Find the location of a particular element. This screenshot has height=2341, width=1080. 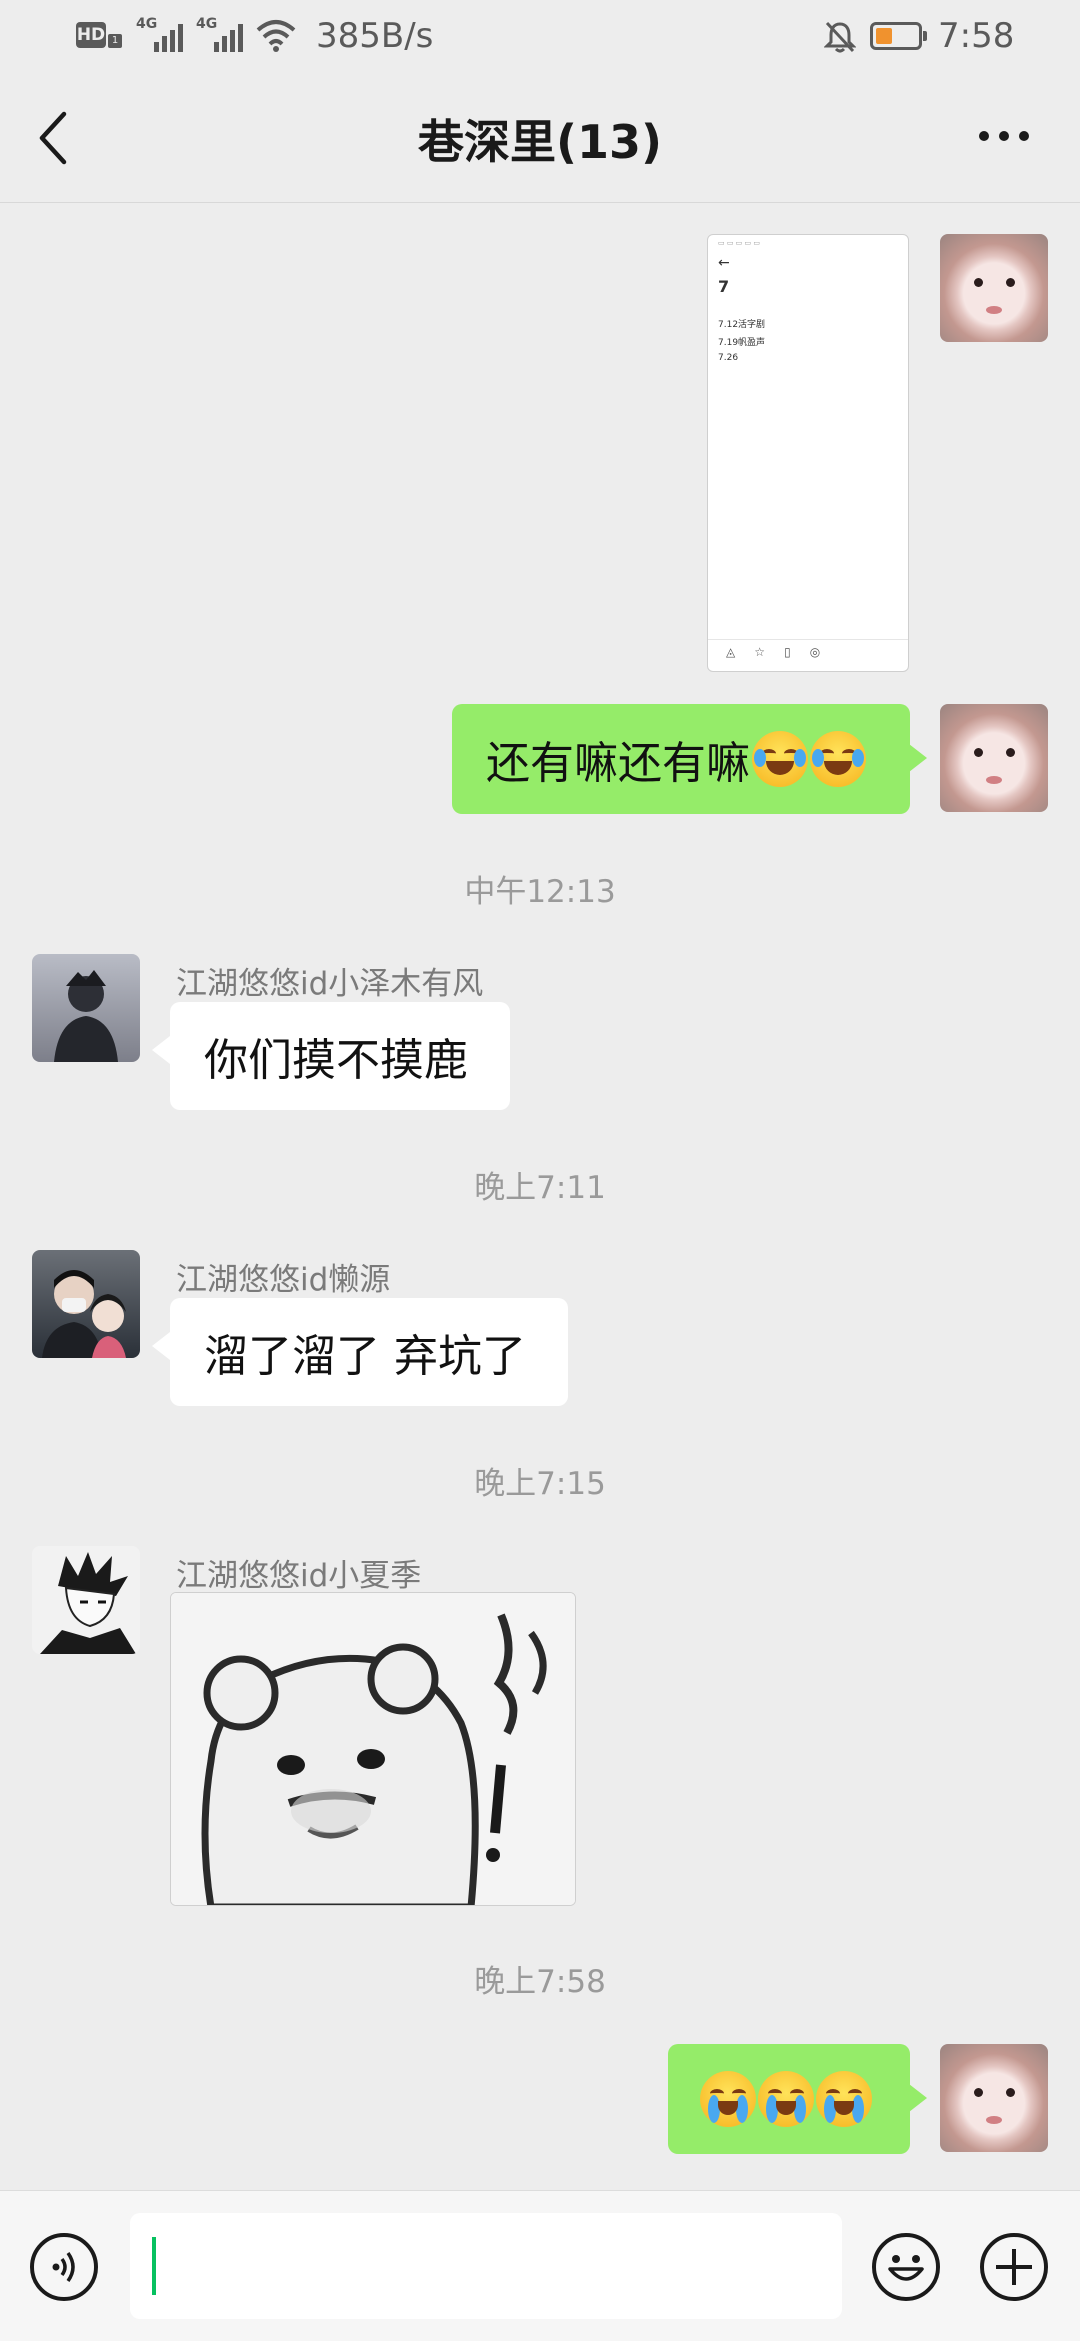

status-bar: HD 1 4G 4G 385B/s 7:58 is located at coordinates (540, 36).